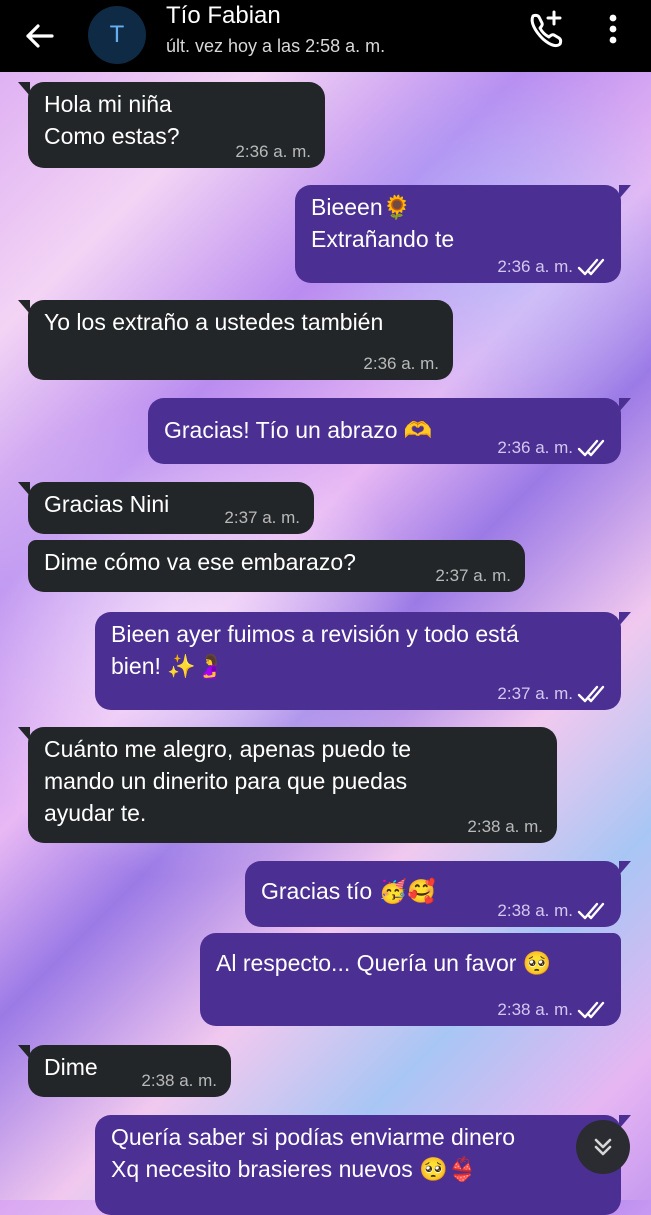  I want to click on message-bubble-incoming: Dime cómo va ese embarazo? 2:37 a. m., so click(276, 566).